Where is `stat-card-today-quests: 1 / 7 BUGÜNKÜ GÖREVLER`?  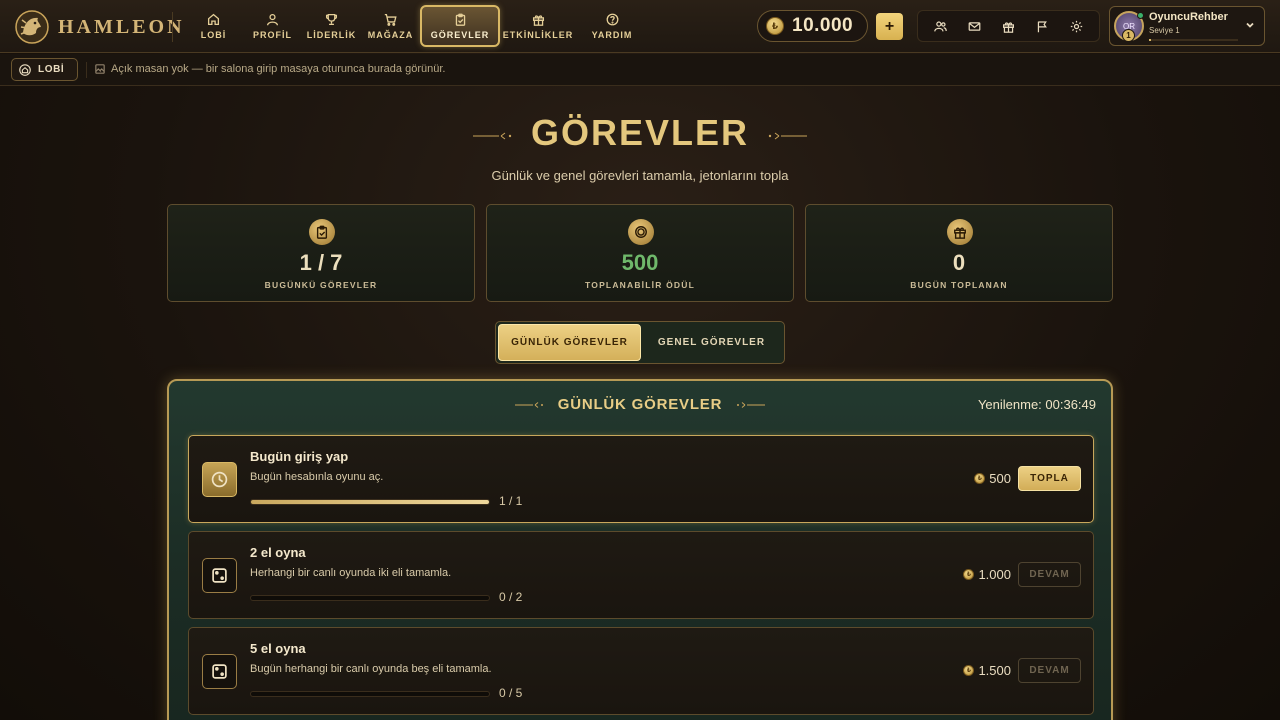 stat-card-today-quests: 1 / 7 BUGÜNKÜ GÖREVLER is located at coordinates (321, 253).